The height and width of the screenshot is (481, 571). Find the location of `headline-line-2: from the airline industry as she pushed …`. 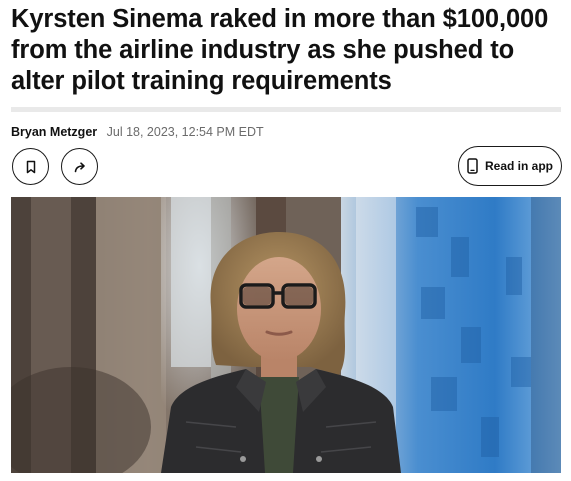

headline-line-2: from the airline industry as she pushed … is located at coordinates (263, 50).